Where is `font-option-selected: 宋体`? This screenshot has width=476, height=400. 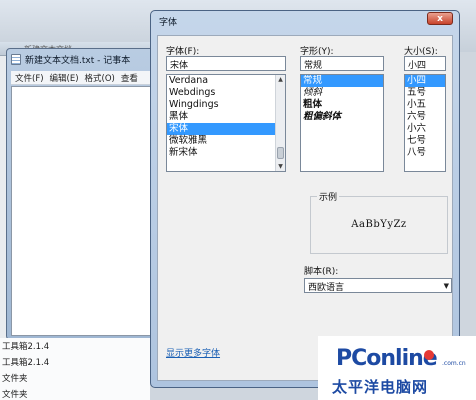
font-option-selected: 宋体 is located at coordinates (226, 129).